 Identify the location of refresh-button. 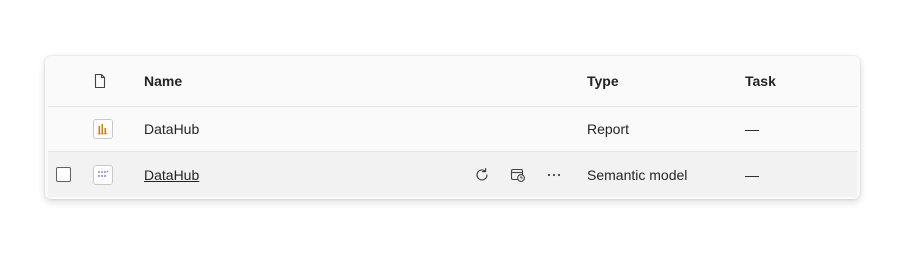
(482, 175).